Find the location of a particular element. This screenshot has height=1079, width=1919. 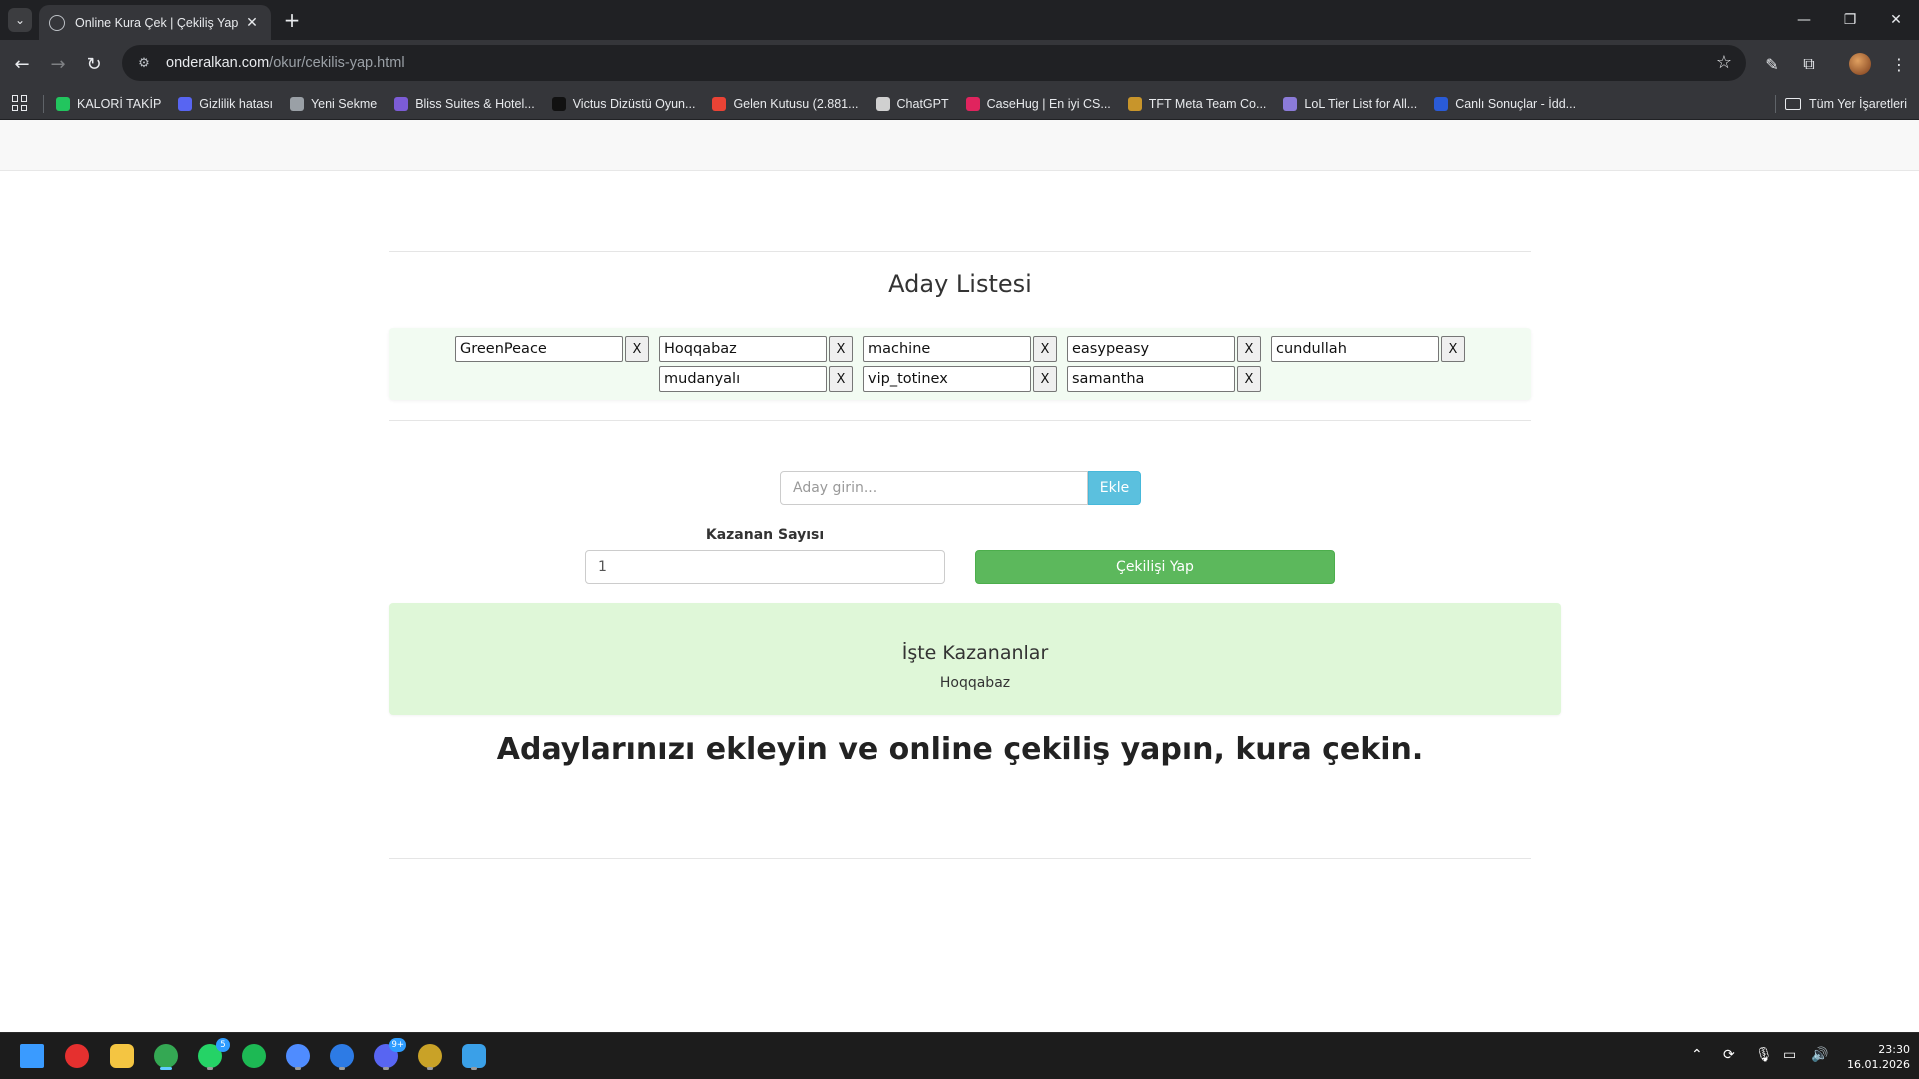

bookmark-item: Gizlilik hatası is located at coordinates (225, 103).